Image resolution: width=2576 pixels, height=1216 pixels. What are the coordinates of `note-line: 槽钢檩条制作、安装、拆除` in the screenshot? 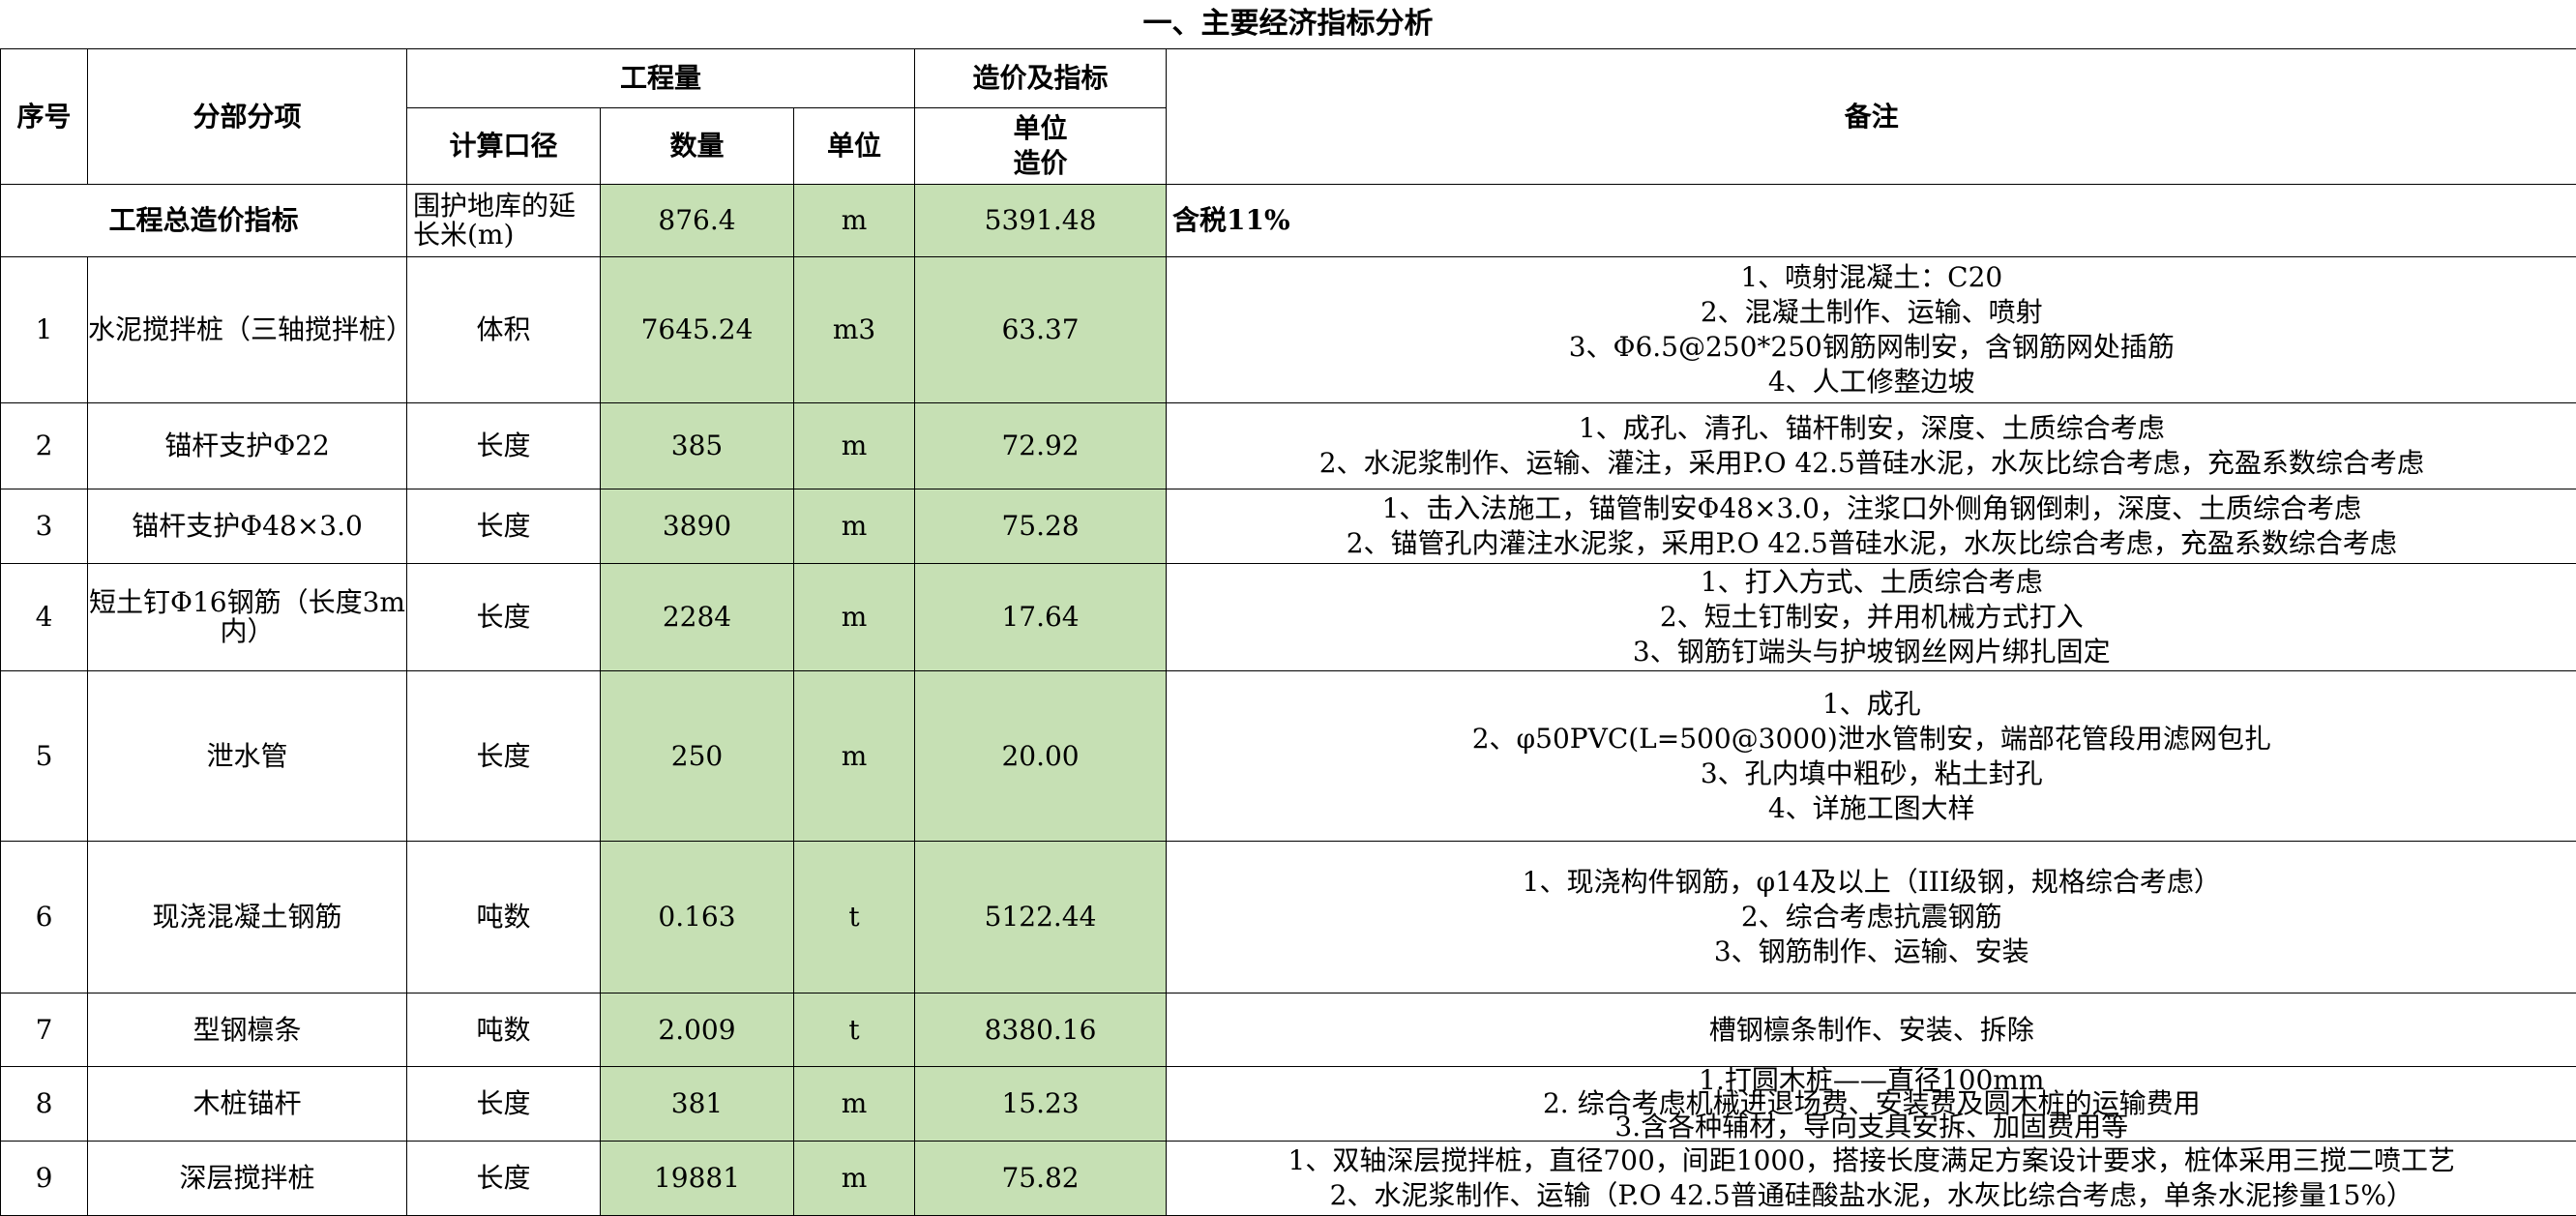 It's located at (1871, 1031).